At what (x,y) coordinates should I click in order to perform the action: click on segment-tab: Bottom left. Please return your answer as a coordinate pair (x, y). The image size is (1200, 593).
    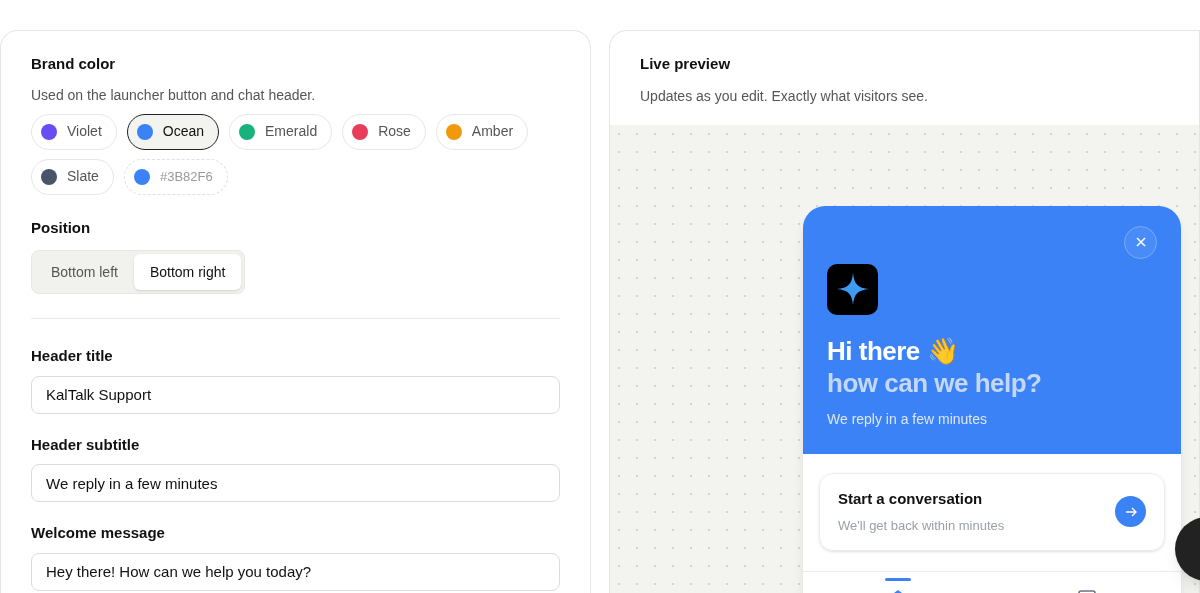
    Looking at the image, I should click on (84, 272).